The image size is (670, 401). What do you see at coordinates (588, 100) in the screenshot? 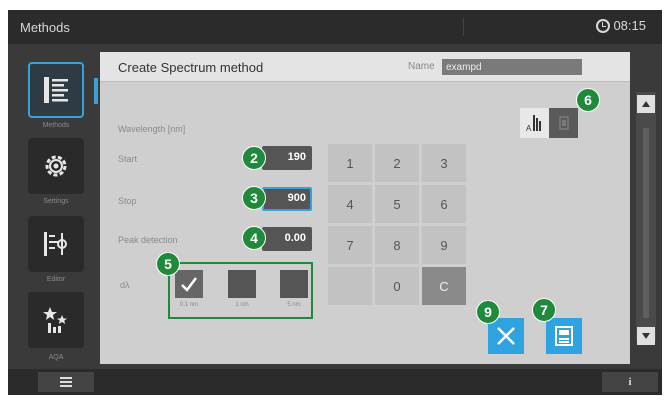
I see `callout-badge-6: 6` at bounding box center [588, 100].